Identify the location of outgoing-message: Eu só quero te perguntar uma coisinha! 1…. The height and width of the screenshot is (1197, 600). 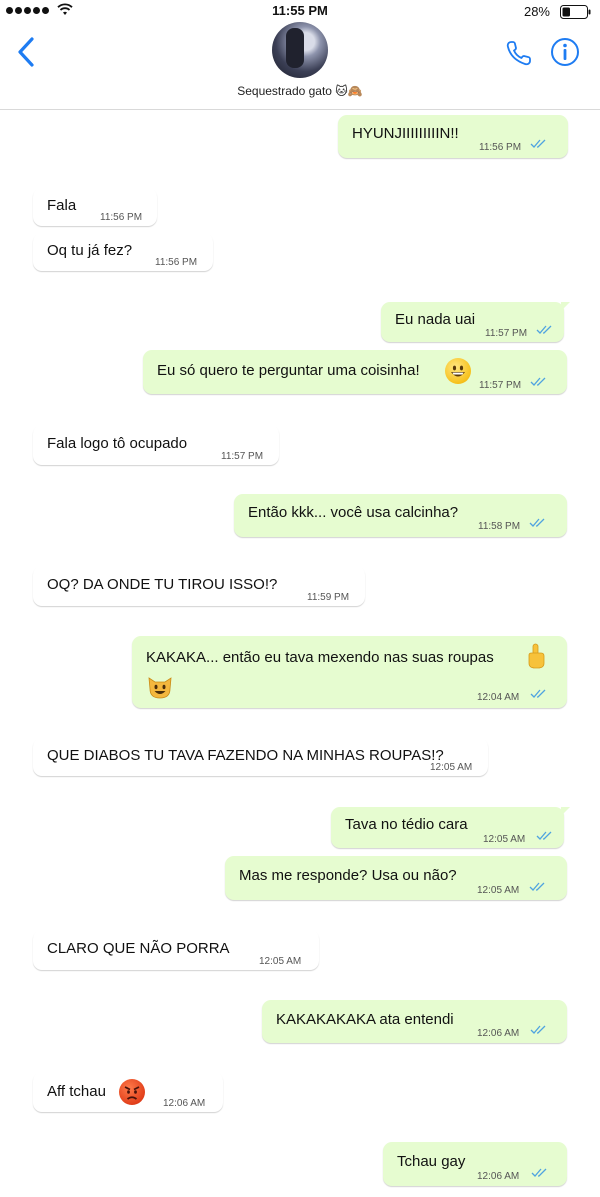
(355, 372).